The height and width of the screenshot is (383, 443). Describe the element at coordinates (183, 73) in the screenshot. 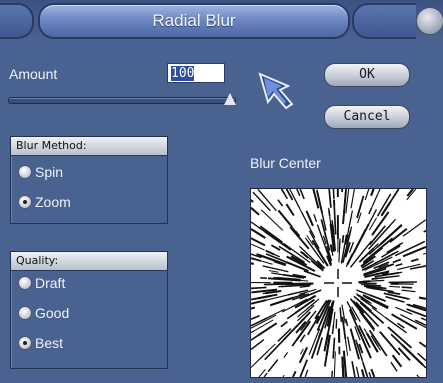

I see `amount-value: 100` at that location.